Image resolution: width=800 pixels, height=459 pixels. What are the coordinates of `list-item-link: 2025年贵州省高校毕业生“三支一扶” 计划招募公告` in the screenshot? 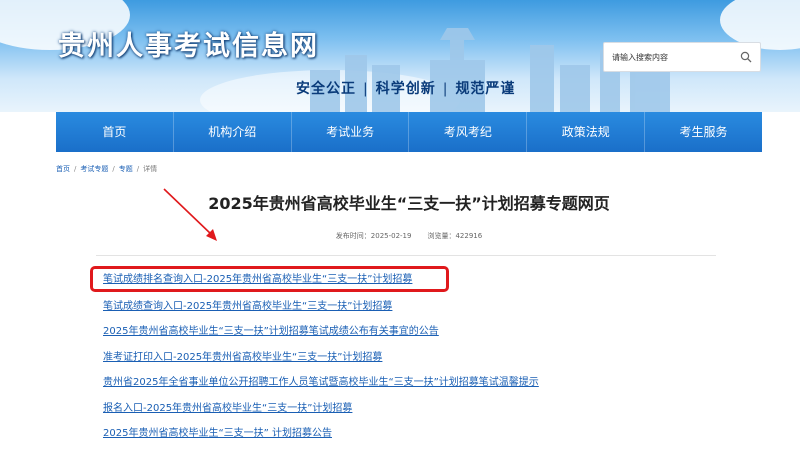 It's located at (217, 431).